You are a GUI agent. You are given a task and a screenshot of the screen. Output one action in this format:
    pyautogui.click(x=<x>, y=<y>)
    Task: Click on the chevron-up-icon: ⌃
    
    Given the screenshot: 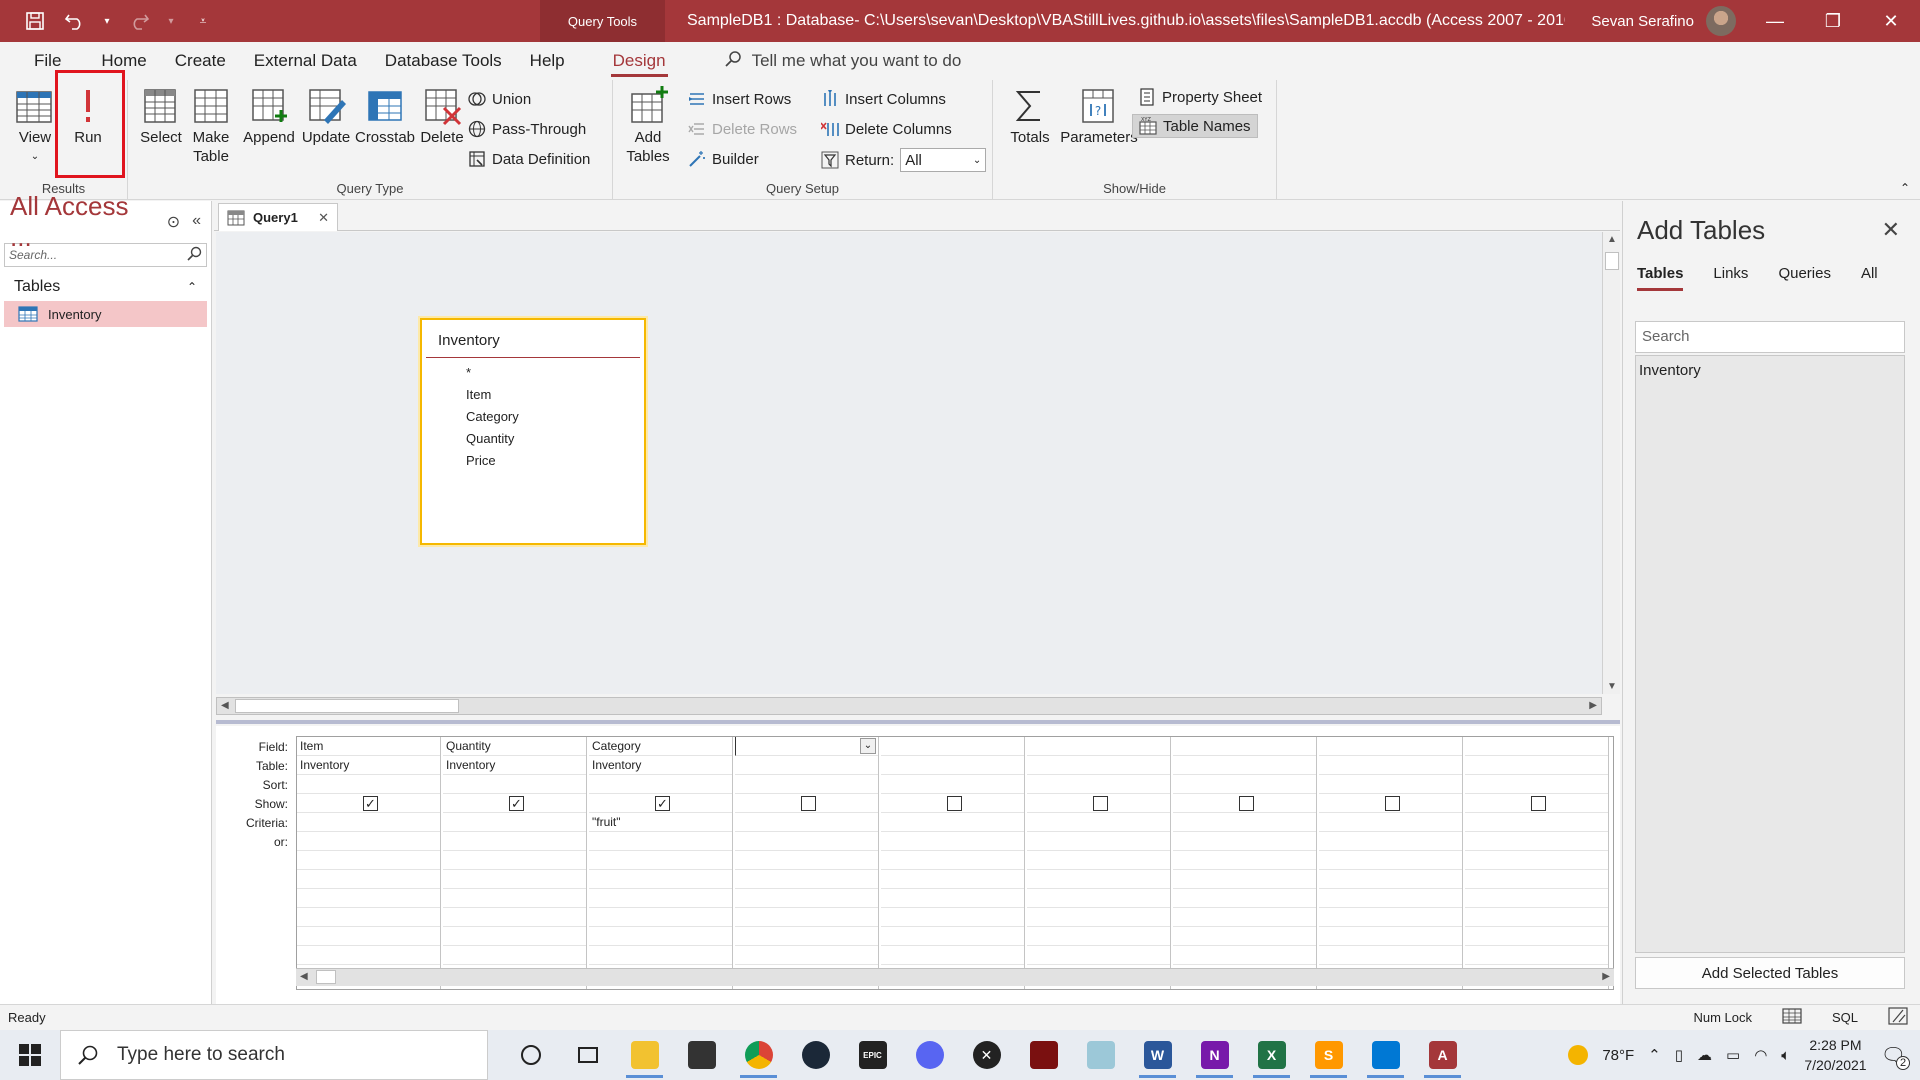 What is the action you would take?
    pyautogui.click(x=192, y=287)
    